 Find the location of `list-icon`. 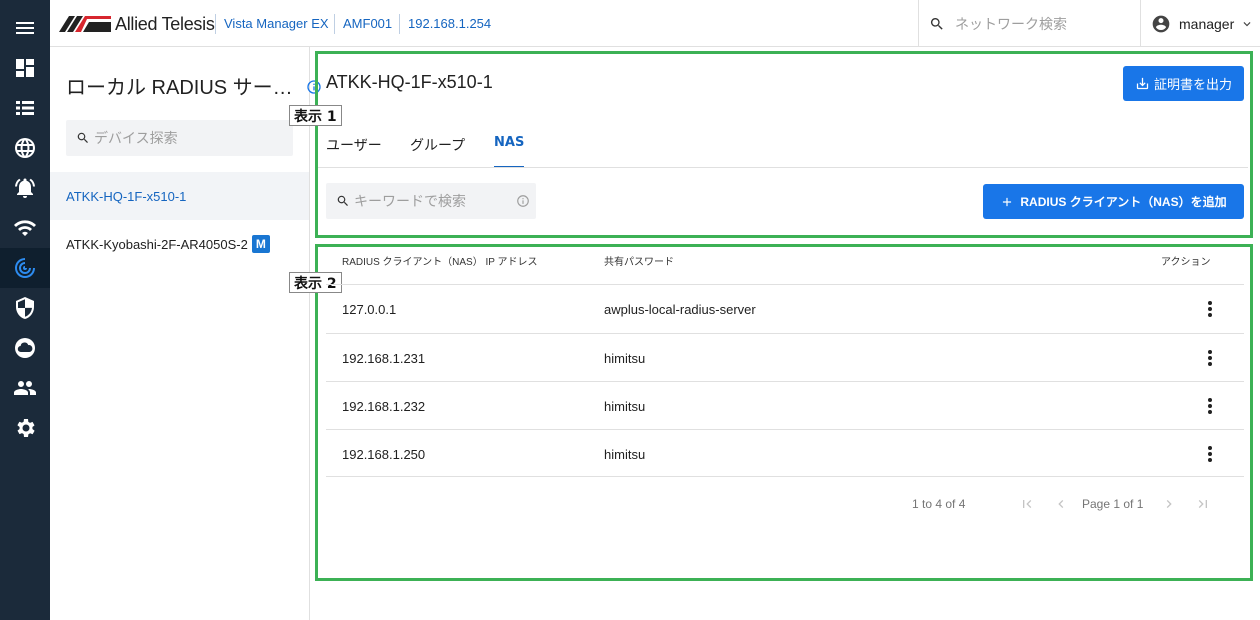

list-icon is located at coordinates (25, 108).